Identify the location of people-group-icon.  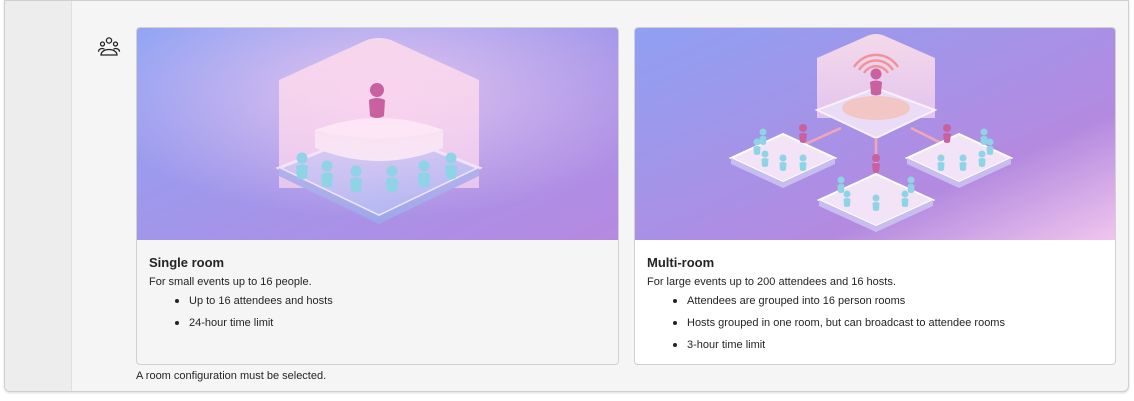
(109, 47).